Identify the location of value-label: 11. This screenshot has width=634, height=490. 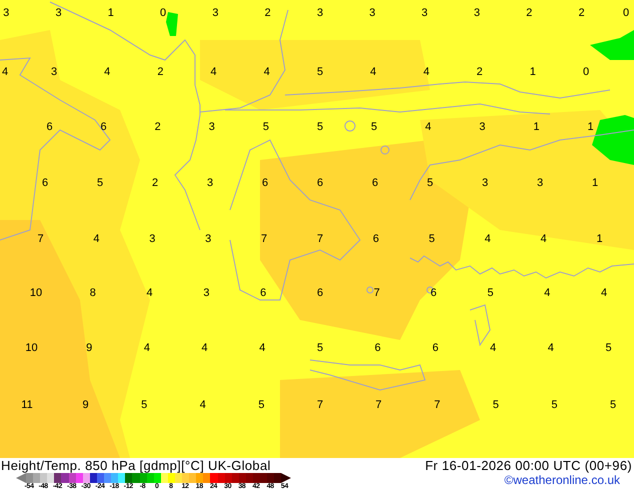
(27, 405).